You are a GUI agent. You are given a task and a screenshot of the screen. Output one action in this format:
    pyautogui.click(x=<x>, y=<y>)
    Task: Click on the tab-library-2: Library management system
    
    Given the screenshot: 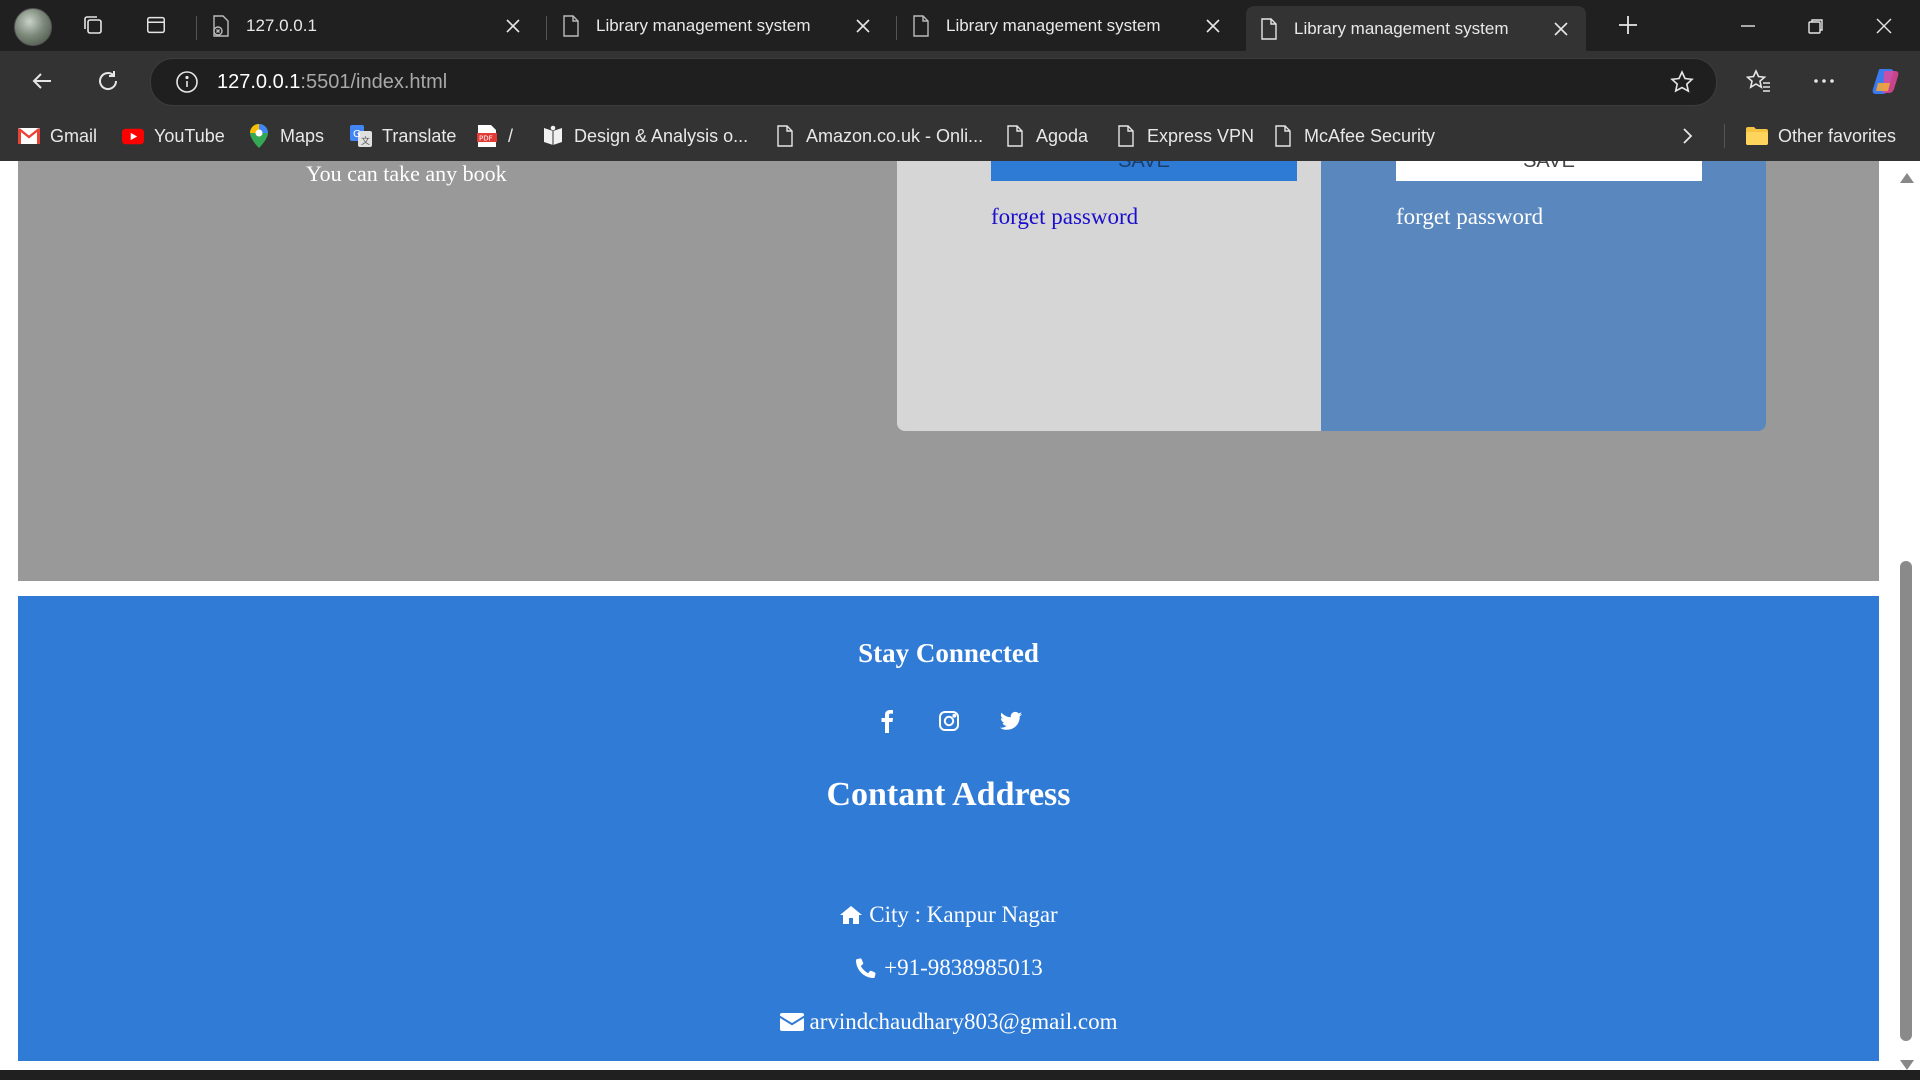 What is the action you would take?
    pyautogui.click(x=1068, y=26)
    